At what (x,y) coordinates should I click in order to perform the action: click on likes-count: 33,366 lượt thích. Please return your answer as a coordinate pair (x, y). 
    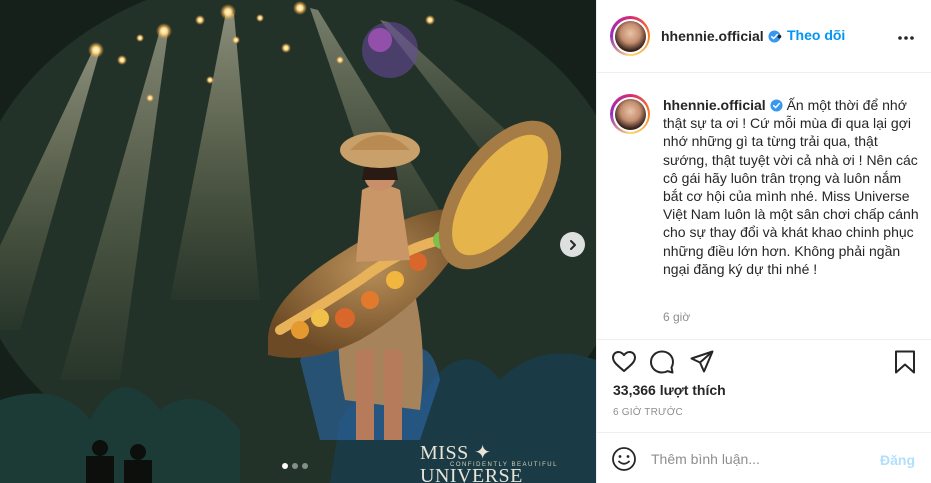
    Looking at the image, I should click on (669, 390).